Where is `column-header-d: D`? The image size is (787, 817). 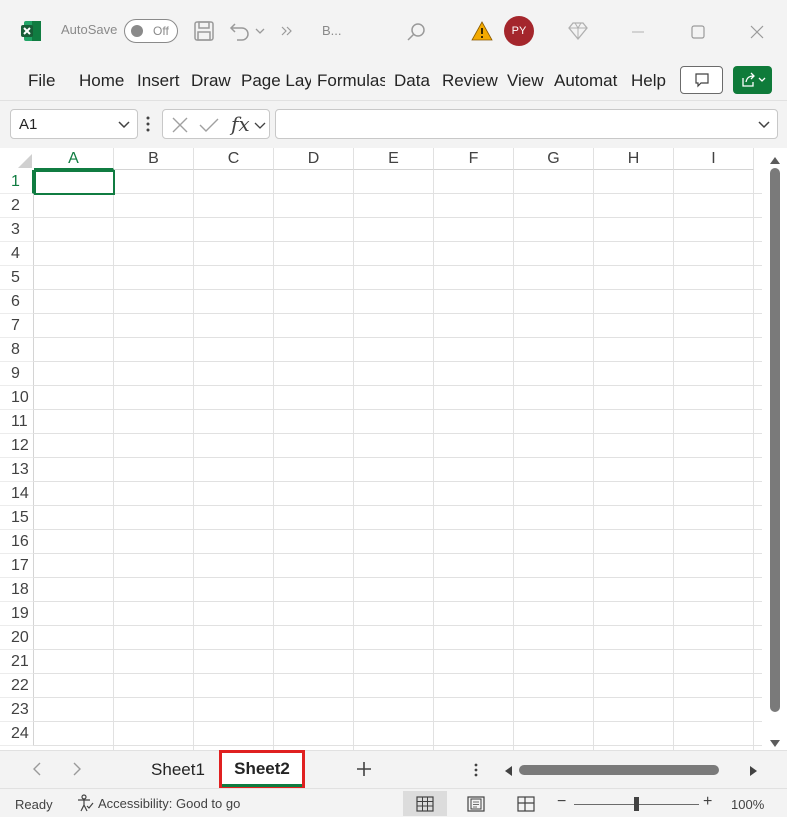 column-header-d: D is located at coordinates (314, 159).